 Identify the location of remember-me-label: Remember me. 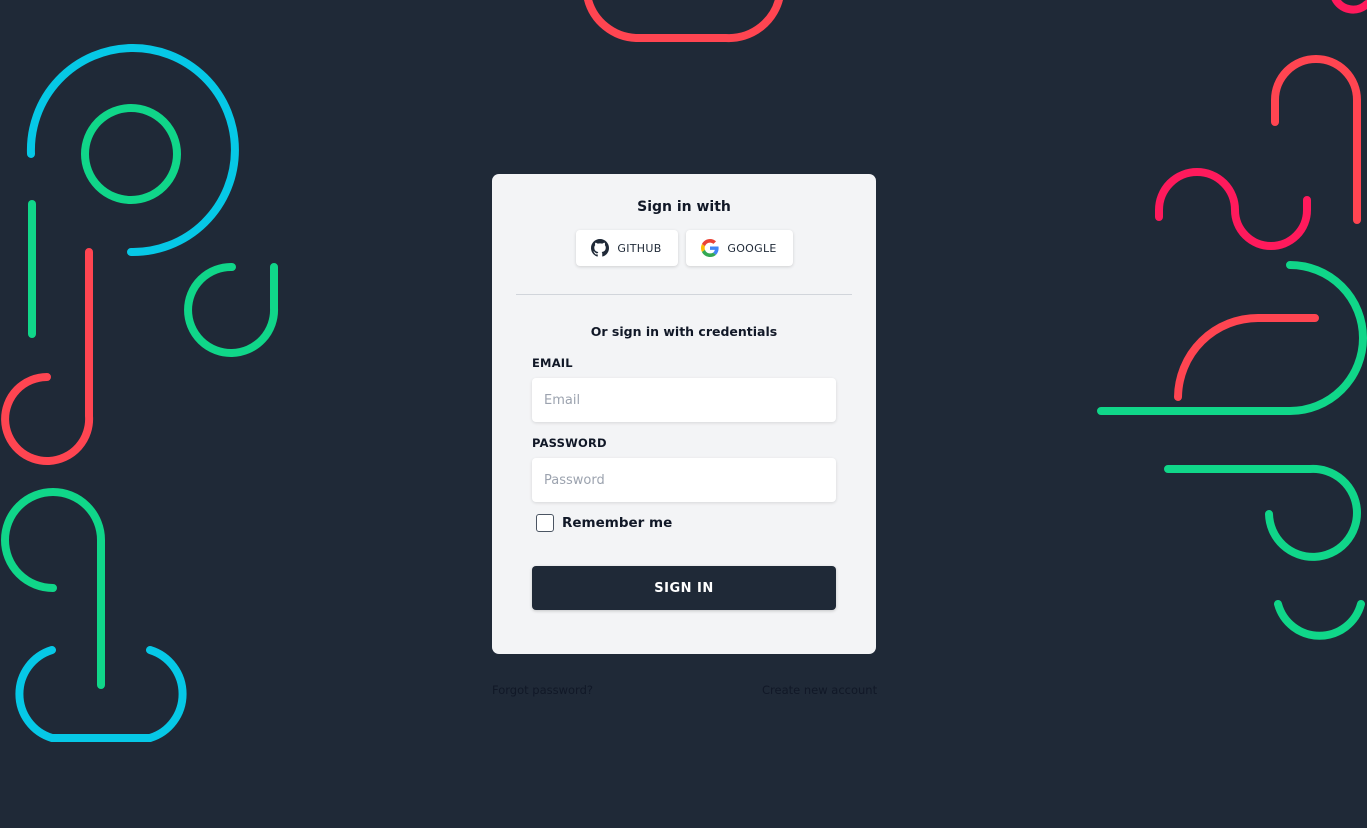
(617, 523).